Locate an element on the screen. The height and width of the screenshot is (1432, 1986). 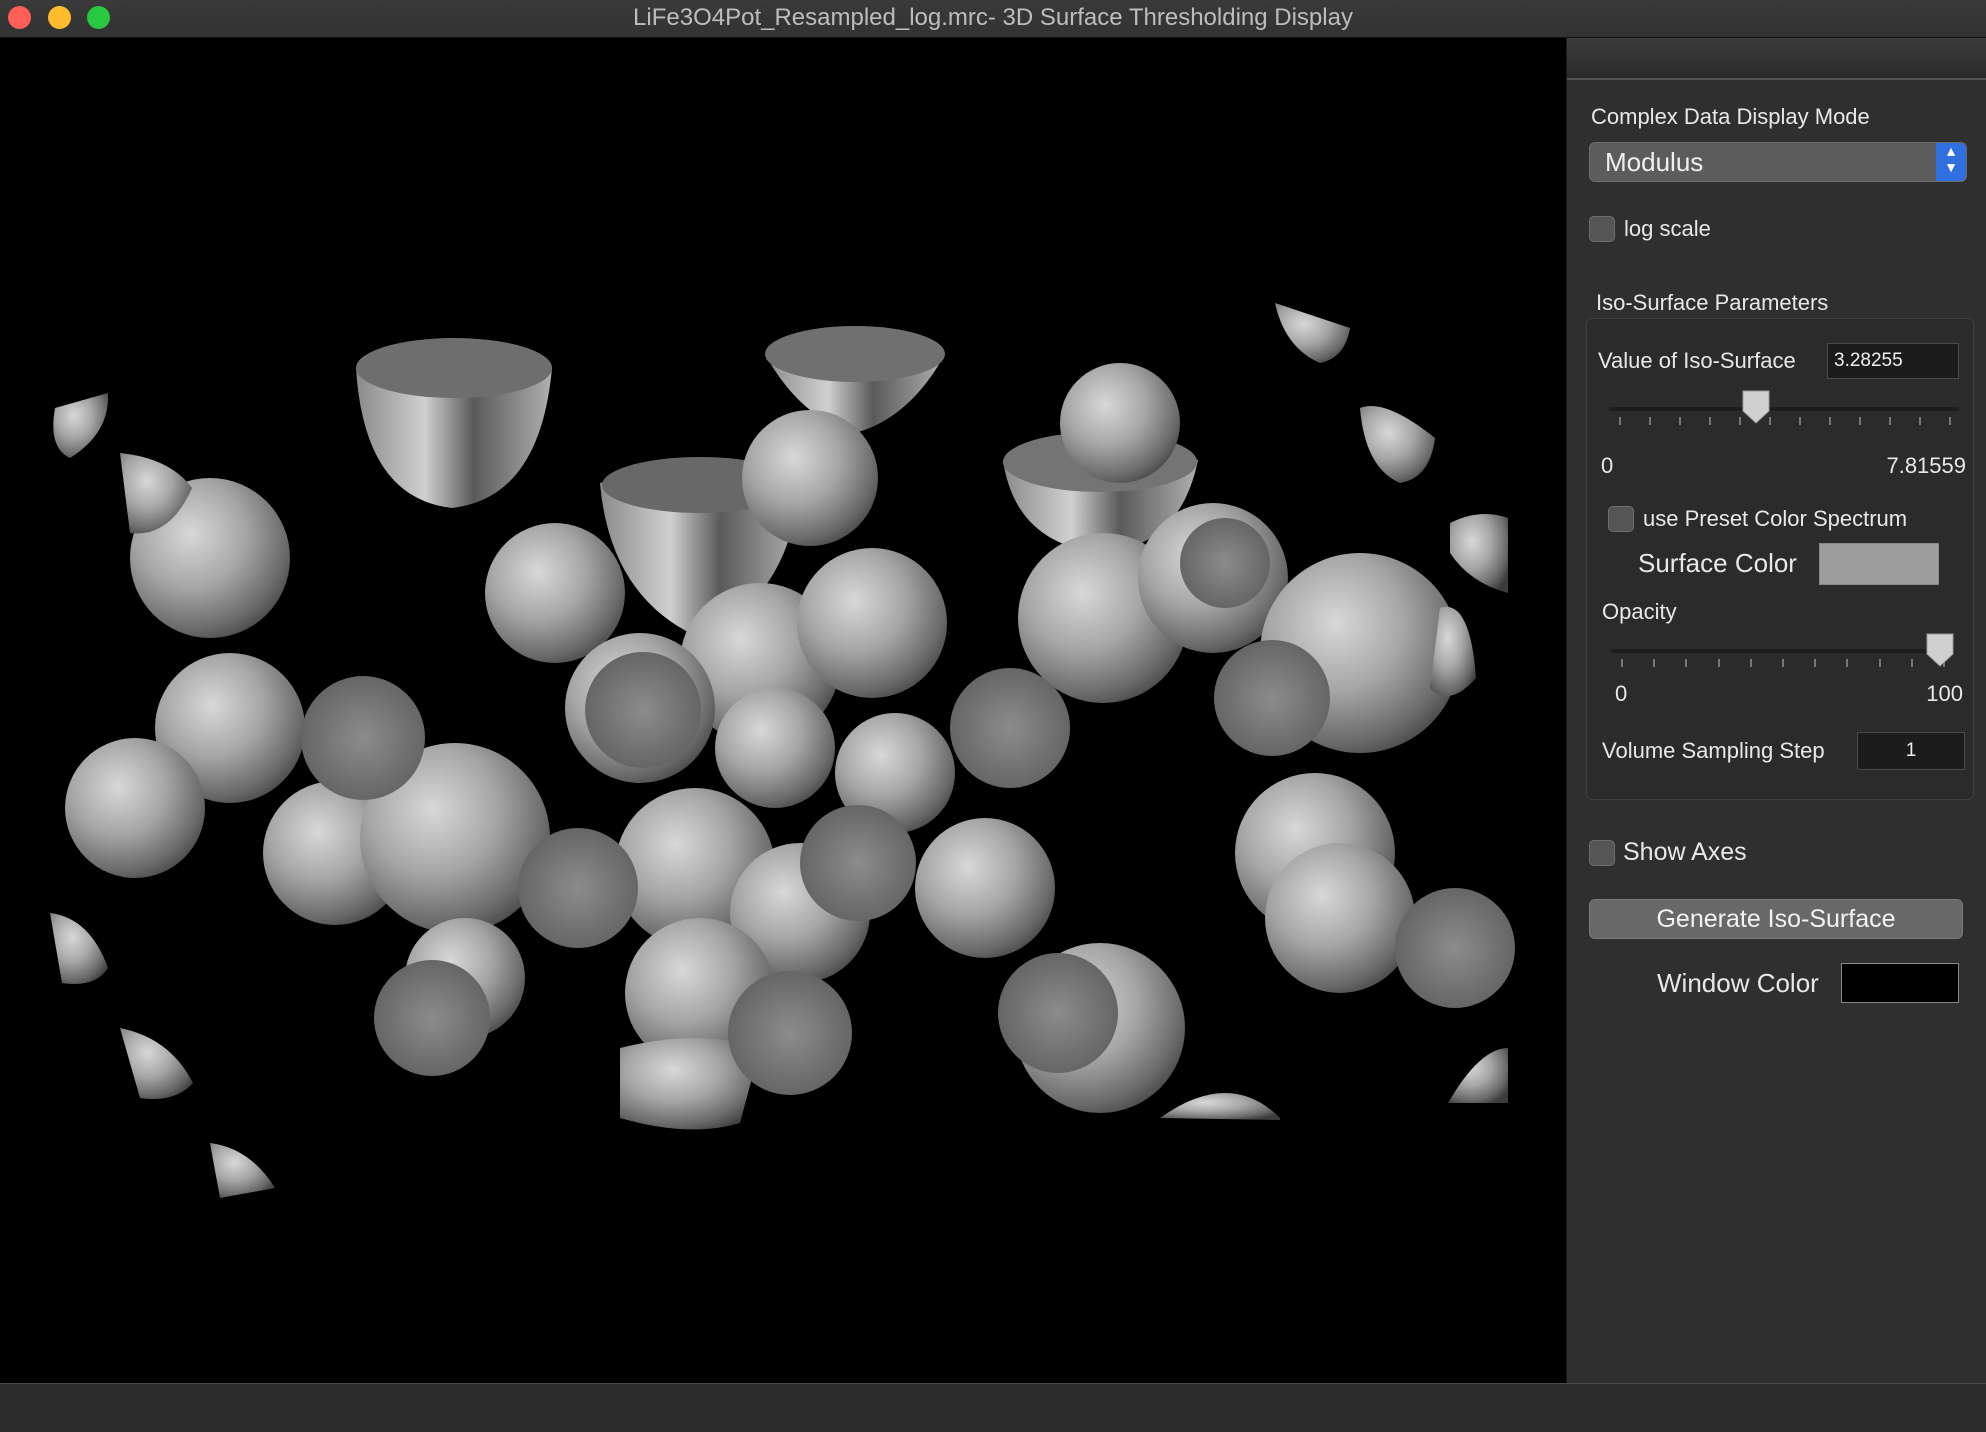
complex-mode-select: Modulus ▲ ▼ is located at coordinates (1778, 162).